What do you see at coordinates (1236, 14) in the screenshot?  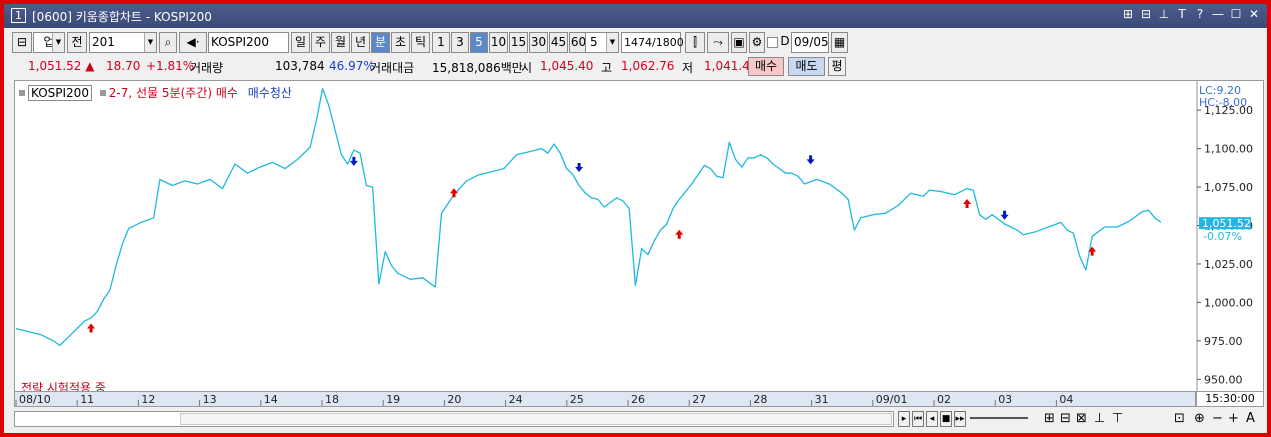 I see `maximize-icon: ☐` at bounding box center [1236, 14].